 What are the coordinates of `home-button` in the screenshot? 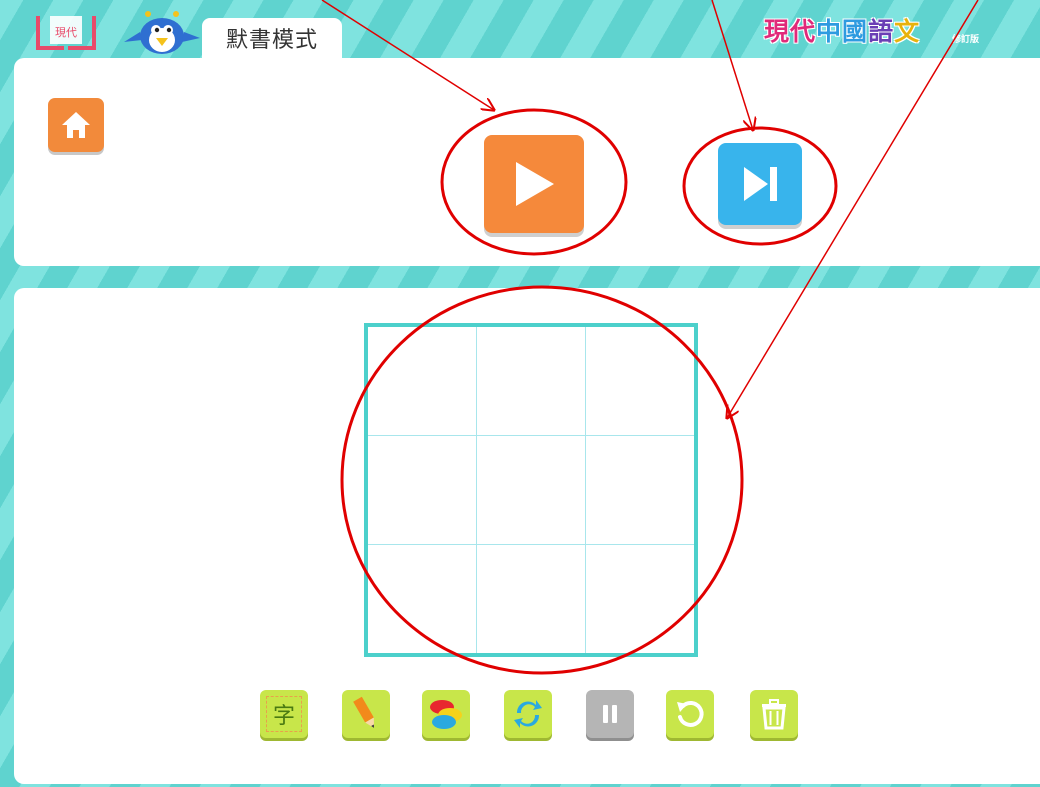 It's located at (76, 125).